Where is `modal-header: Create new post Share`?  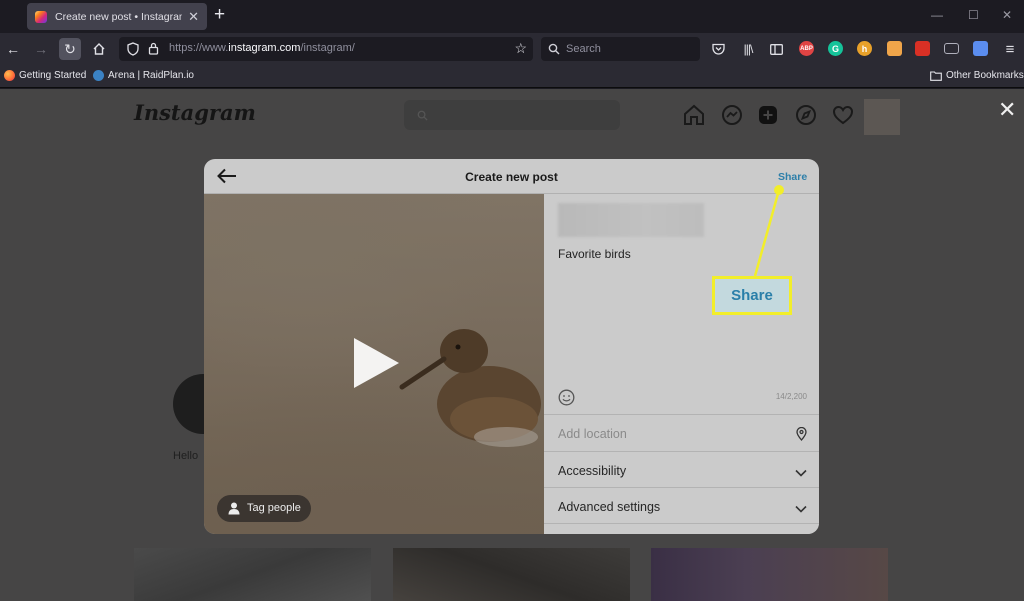 modal-header: Create new post Share is located at coordinates (511, 176).